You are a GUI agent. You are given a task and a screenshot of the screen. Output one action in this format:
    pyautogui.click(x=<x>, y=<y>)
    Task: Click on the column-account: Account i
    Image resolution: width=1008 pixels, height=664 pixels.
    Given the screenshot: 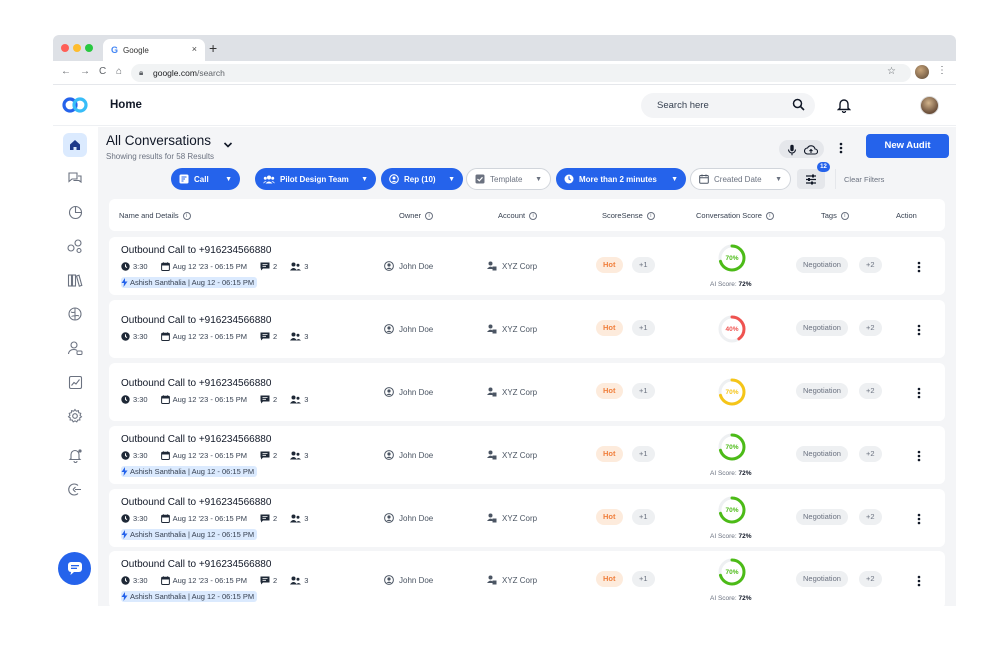 What is the action you would take?
    pyautogui.click(x=518, y=215)
    